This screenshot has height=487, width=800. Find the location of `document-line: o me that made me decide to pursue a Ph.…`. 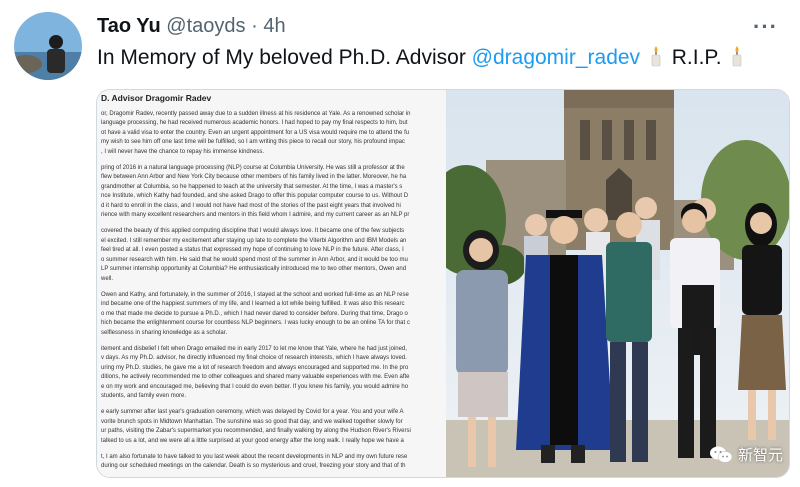

document-line: o me that made me decide to pursue a Ph.… is located at coordinates (254, 313).